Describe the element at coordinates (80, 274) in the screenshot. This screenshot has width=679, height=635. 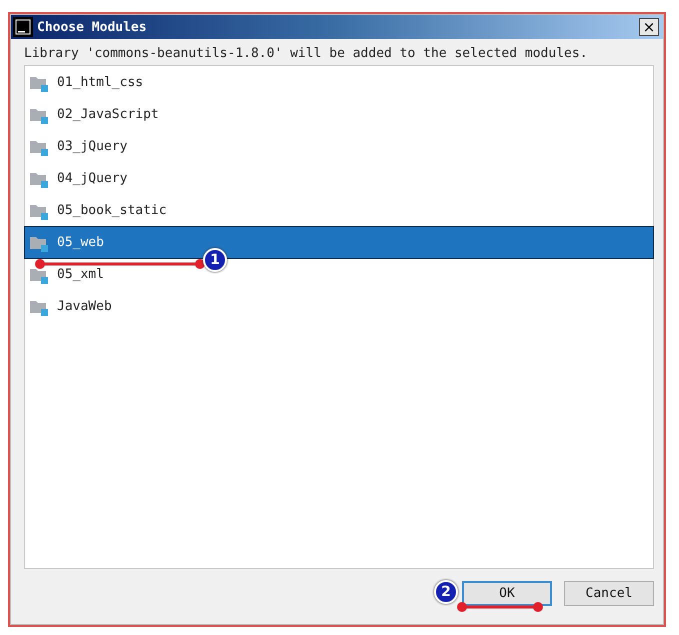
I see `module-name: 05_xml` at that location.